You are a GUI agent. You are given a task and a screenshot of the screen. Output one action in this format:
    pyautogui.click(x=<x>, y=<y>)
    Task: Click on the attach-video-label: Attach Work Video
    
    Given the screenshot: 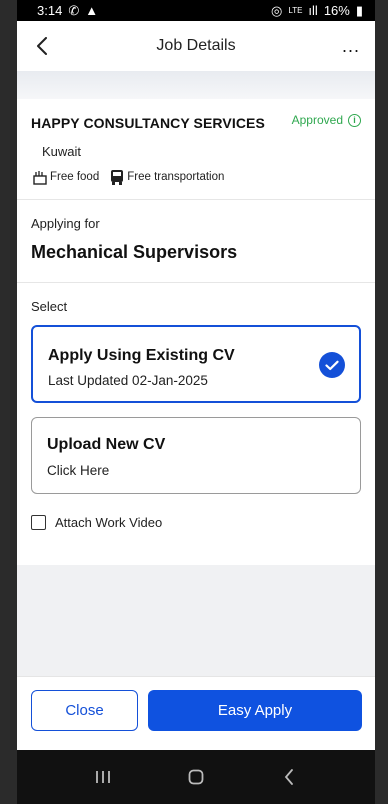 What is the action you would take?
    pyautogui.click(x=109, y=522)
    